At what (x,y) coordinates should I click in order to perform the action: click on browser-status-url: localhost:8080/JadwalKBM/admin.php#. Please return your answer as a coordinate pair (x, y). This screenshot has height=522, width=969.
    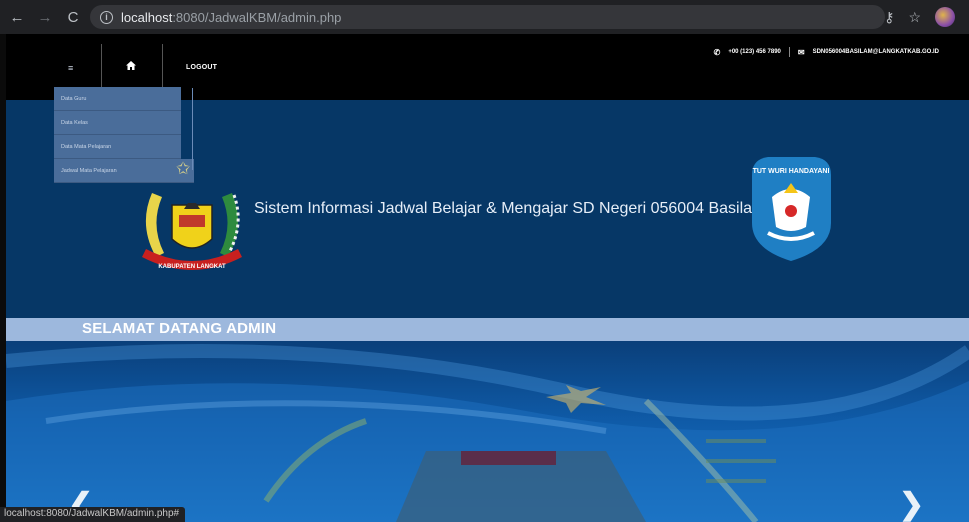
    Looking at the image, I should click on (93, 514).